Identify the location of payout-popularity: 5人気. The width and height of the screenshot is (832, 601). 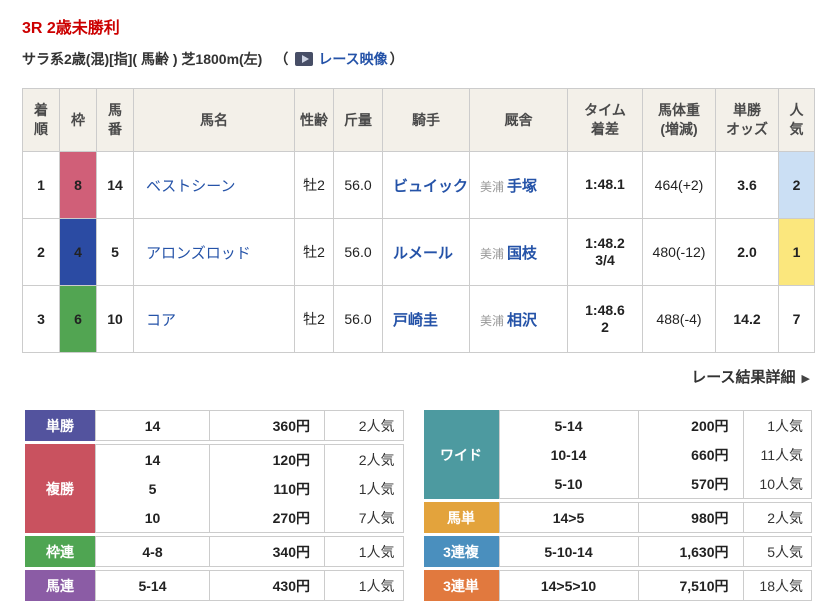
(776, 551).